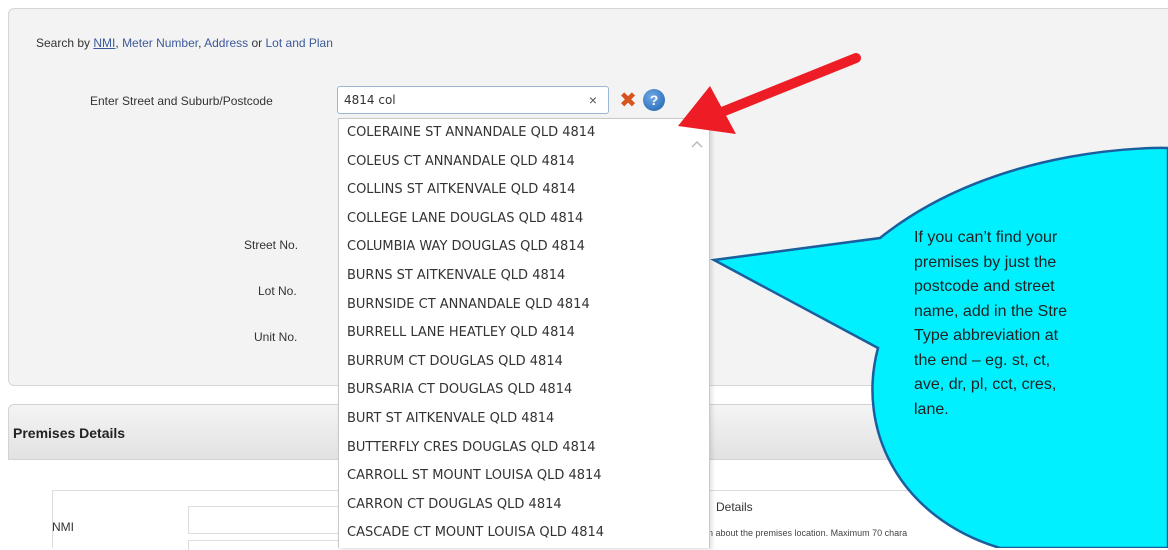  I want to click on callout-line: lane., so click(931, 409).